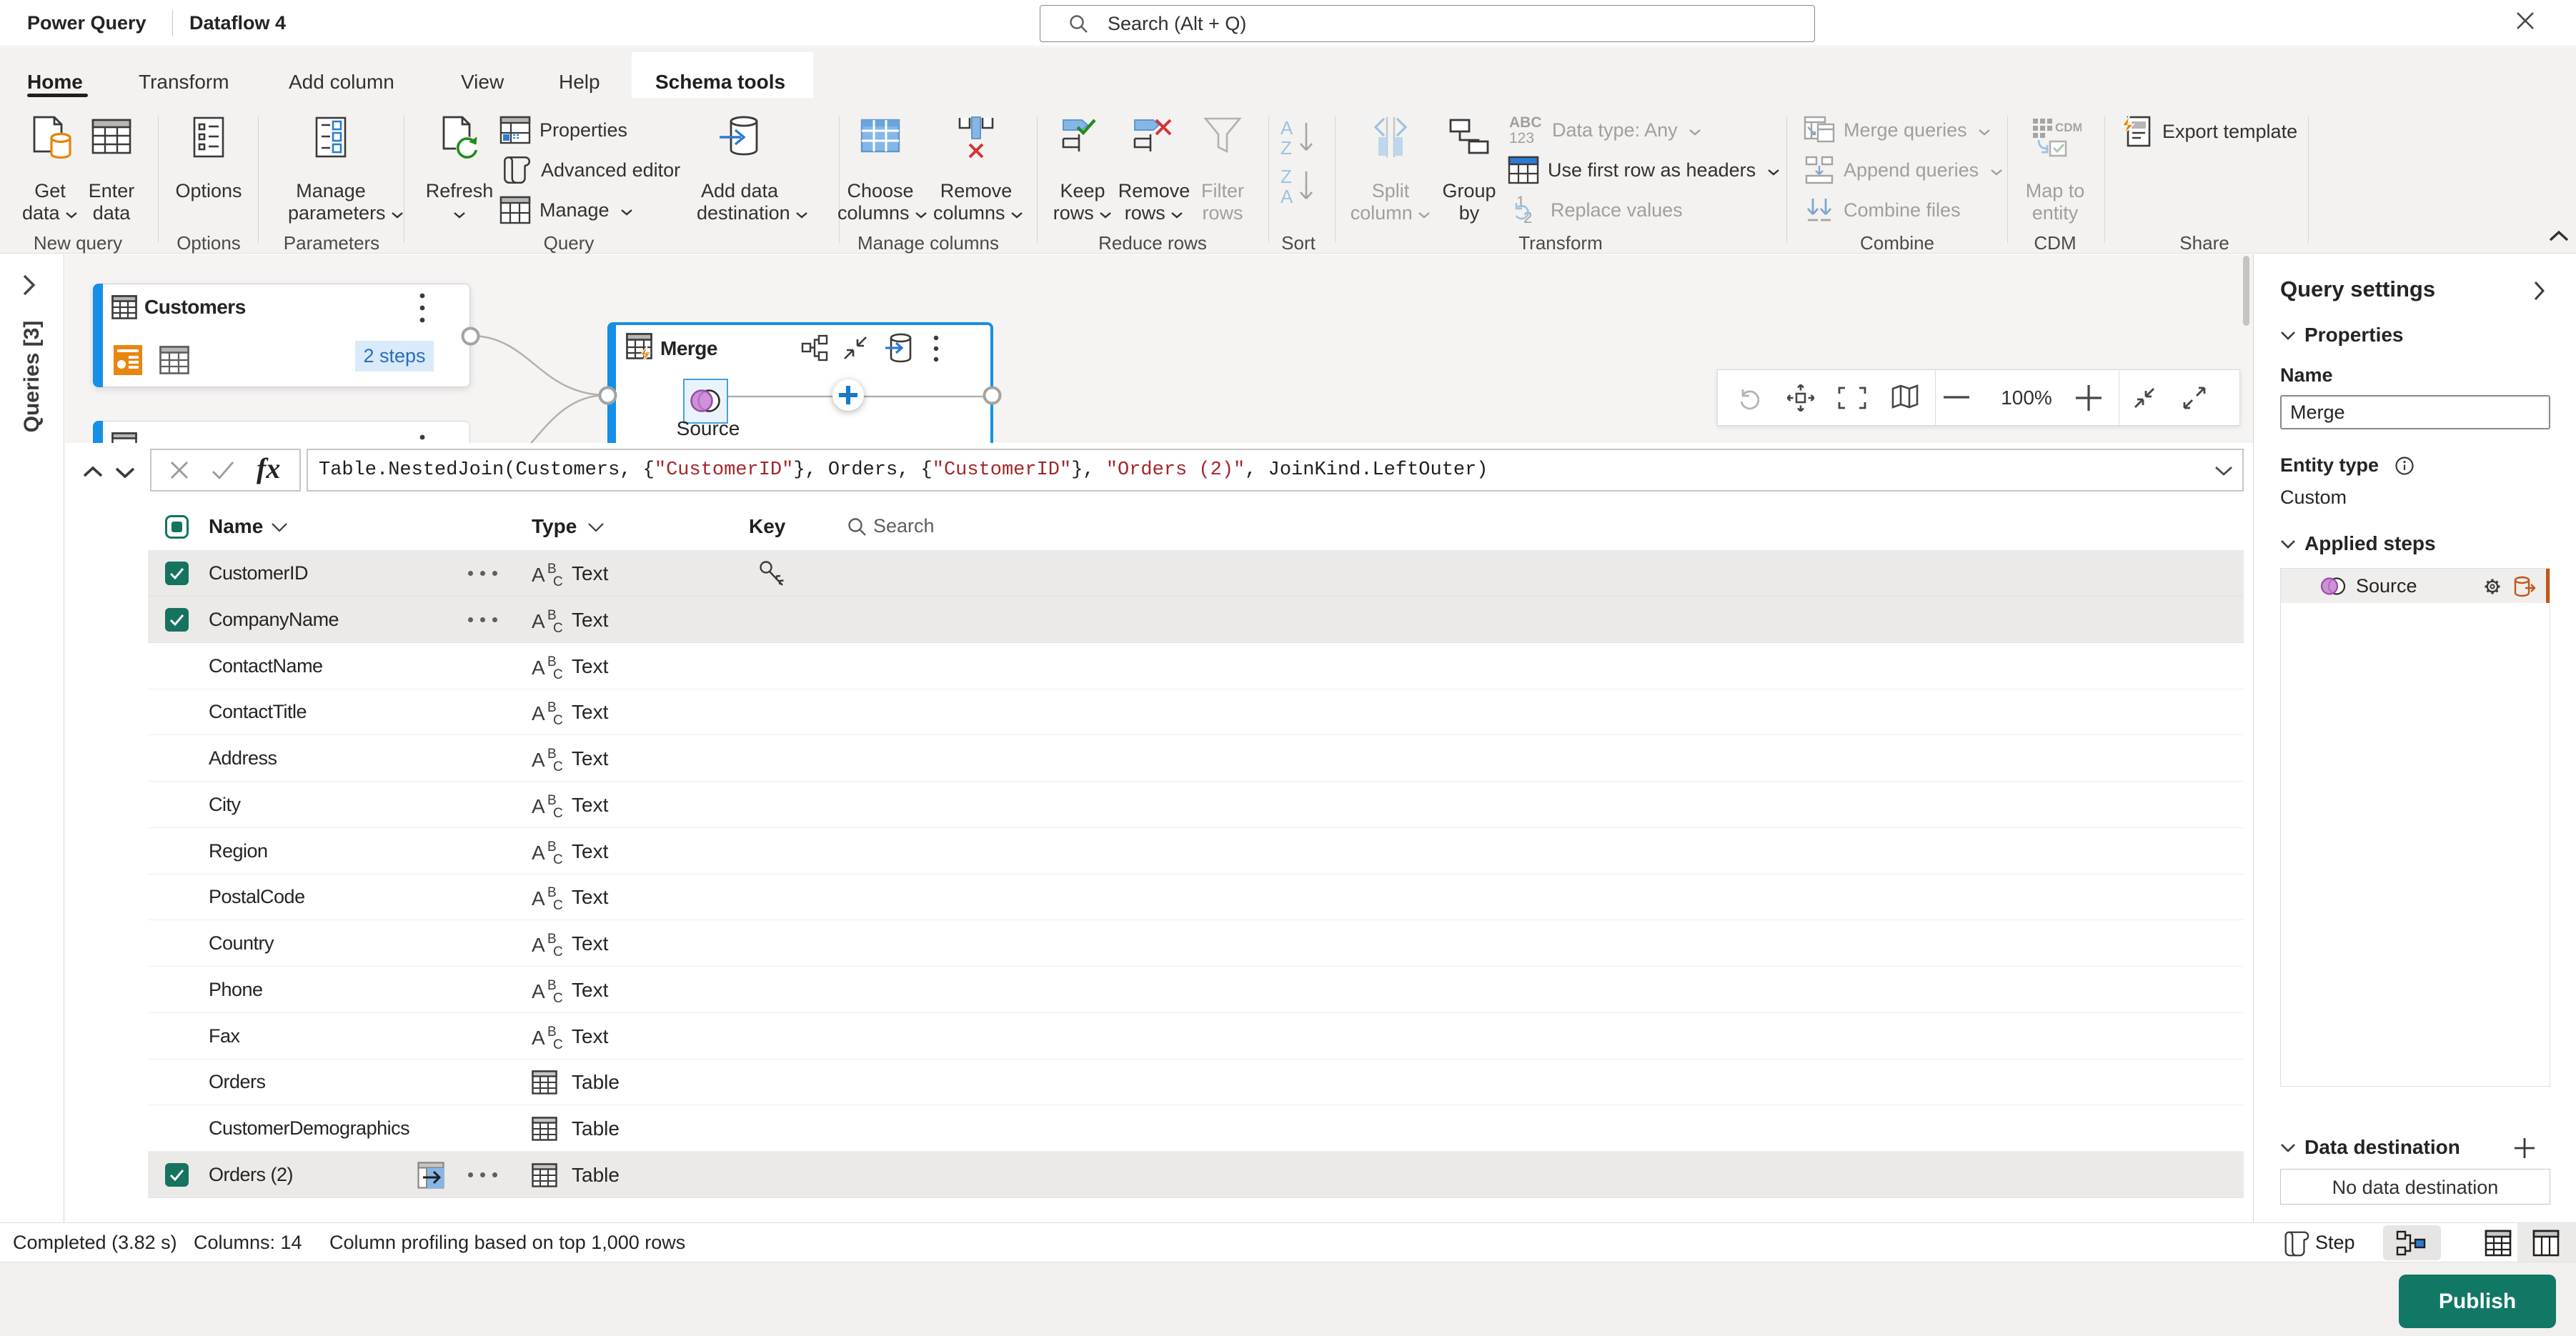 The height and width of the screenshot is (1336, 2576). Describe the element at coordinates (1521, 138) in the screenshot. I see `svg-text: 123` at that location.